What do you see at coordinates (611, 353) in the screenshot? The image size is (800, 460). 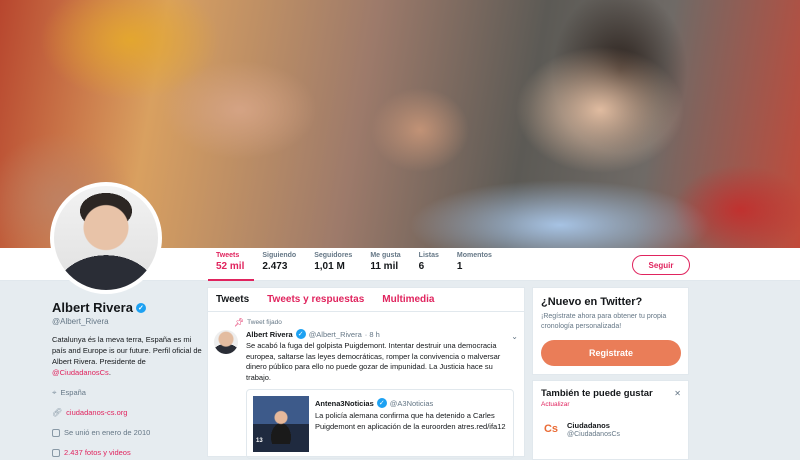 I see `signup-button: Registrate` at bounding box center [611, 353].